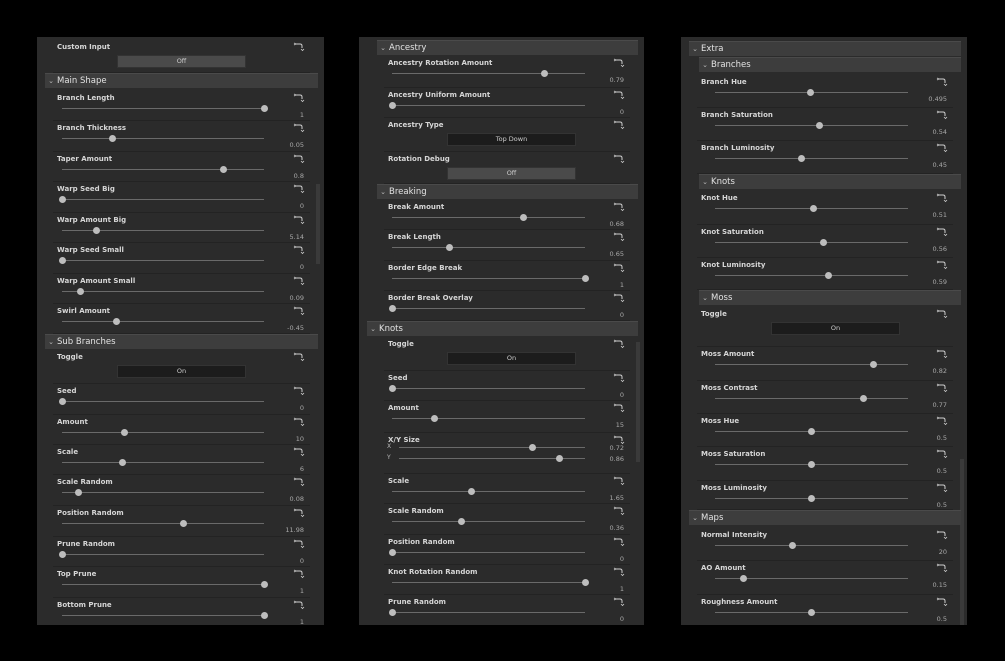 Image resolution: width=1005 pixels, height=661 pixels. Describe the element at coordinates (181, 341) in the screenshot. I see `section-header: ⌄ Sub Branches` at that location.